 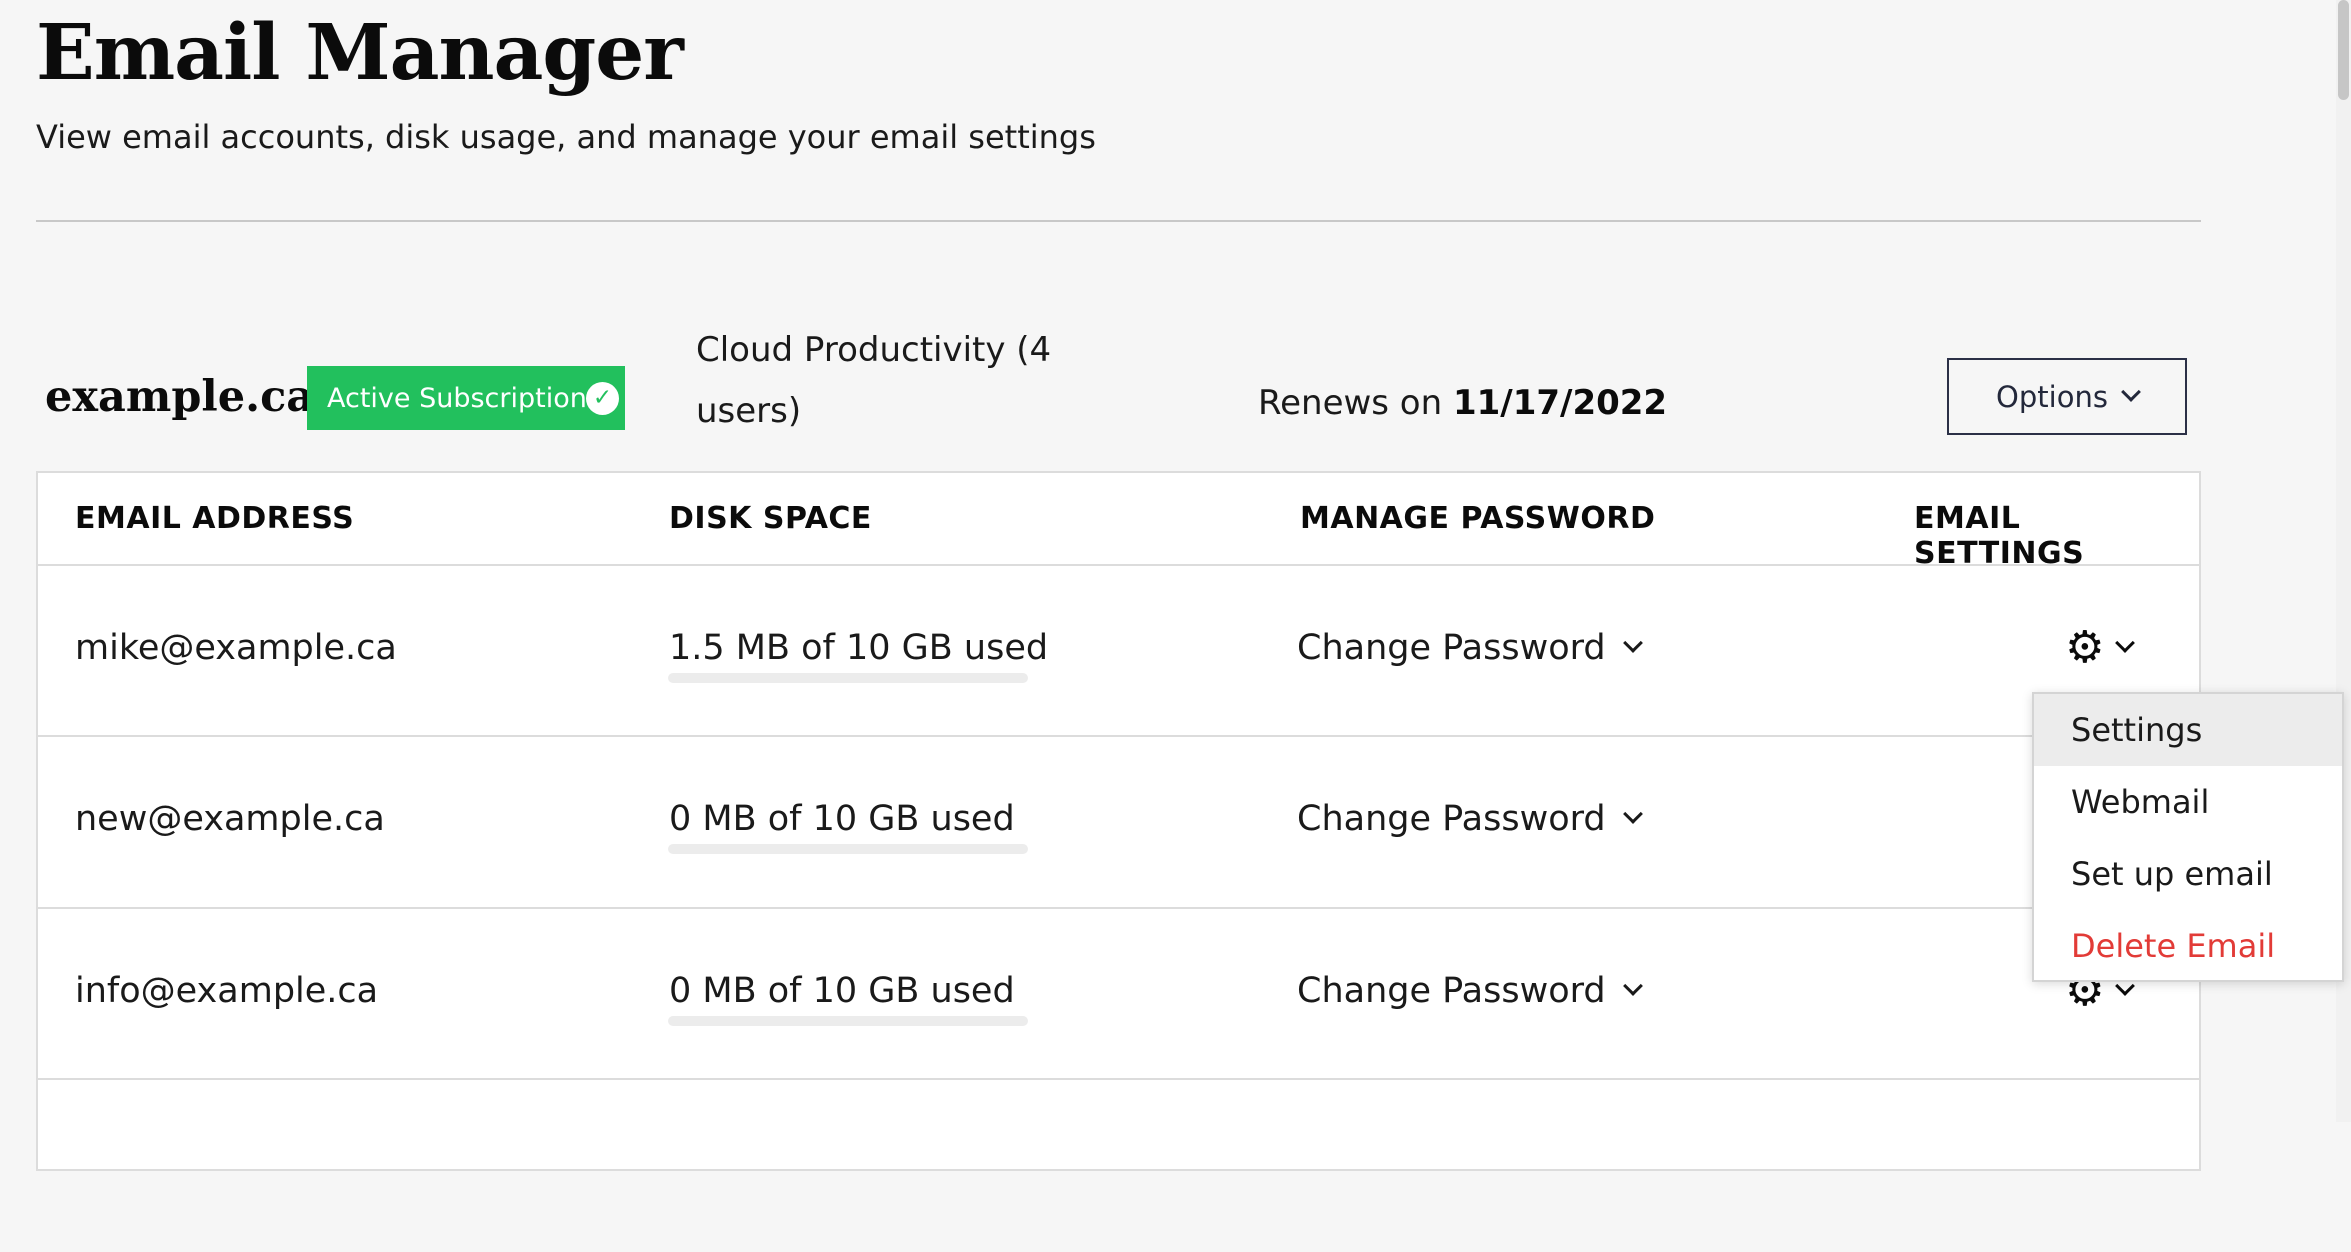 What do you see at coordinates (602, 398) in the screenshot?
I see `check-circle-icon: ✓` at bounding box center [602, 398].